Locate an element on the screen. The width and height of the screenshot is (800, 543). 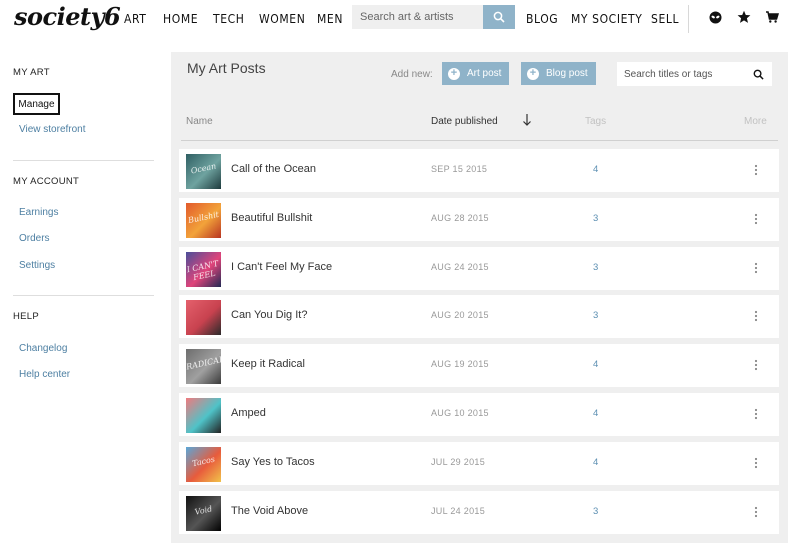
sidebar-item-settings: Settings is located at coordinates (37, 265).